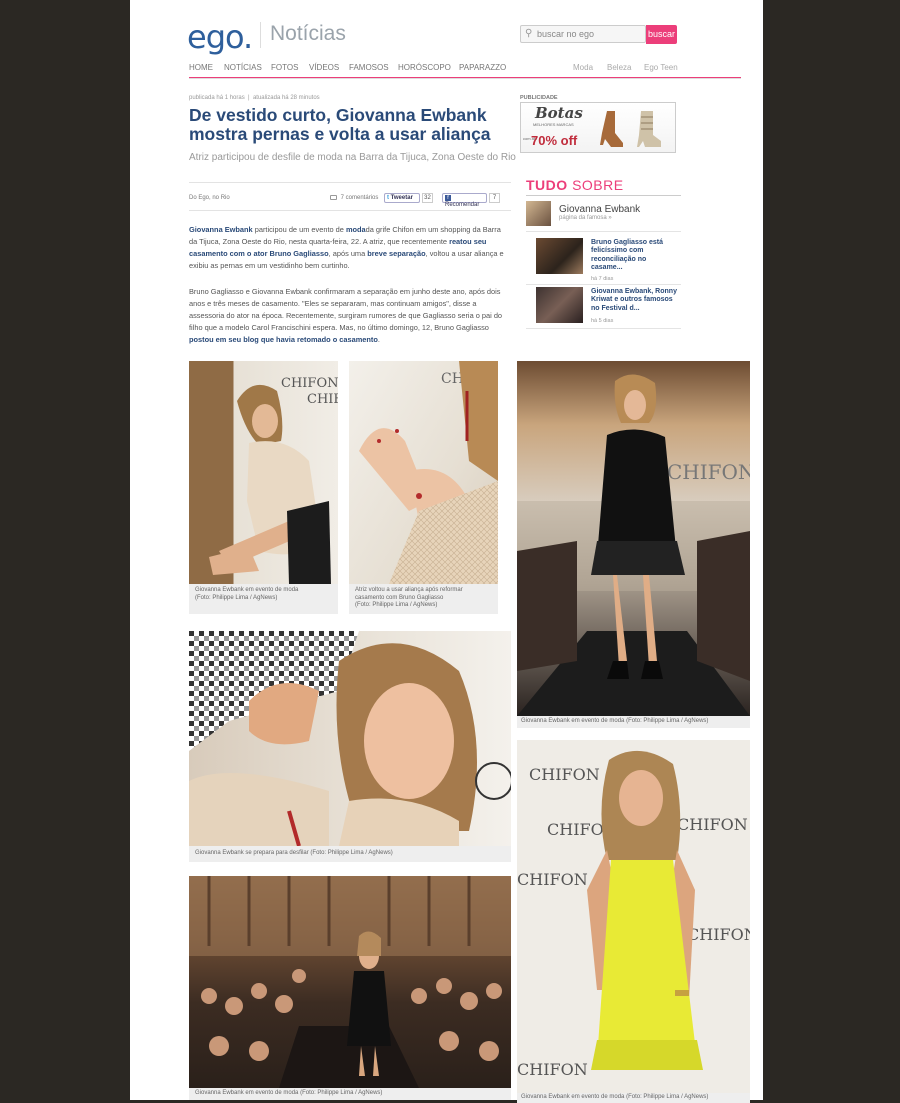  Describe the element at coordinates (598, 185) in the screenshot. I see `sobre-label: SOBRE` at that location.